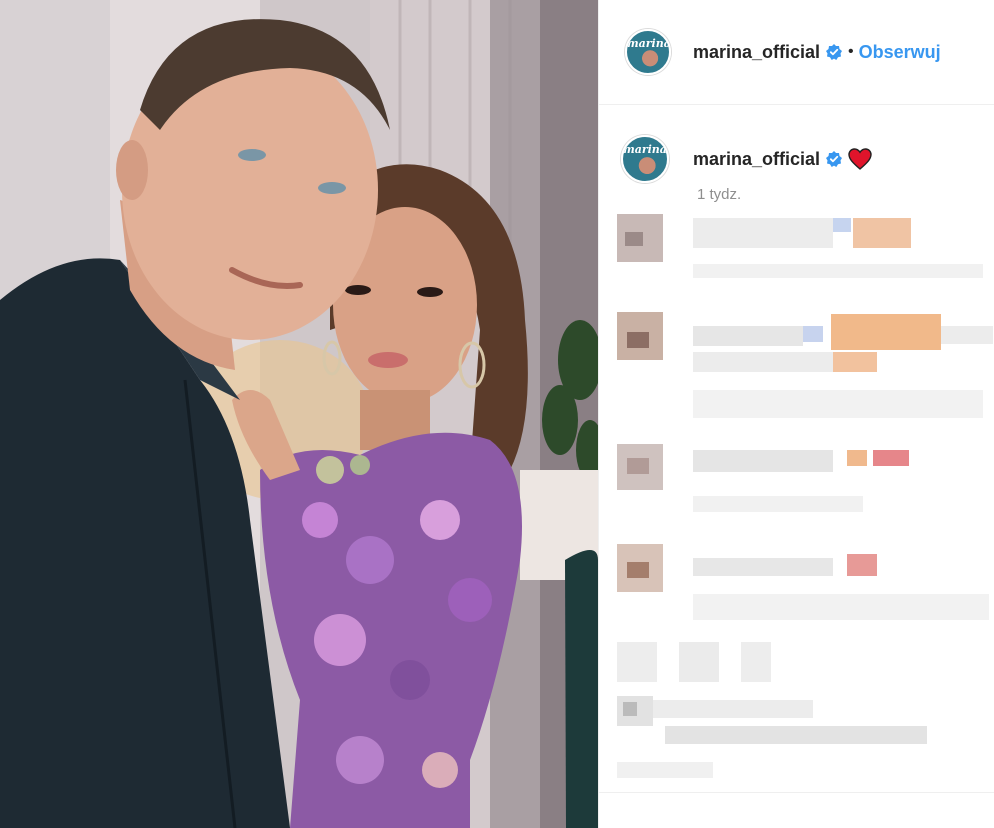 Image resolution: width=994 pixels, height=828 pixels. I want to click on comment-icon, so click(699, 662).